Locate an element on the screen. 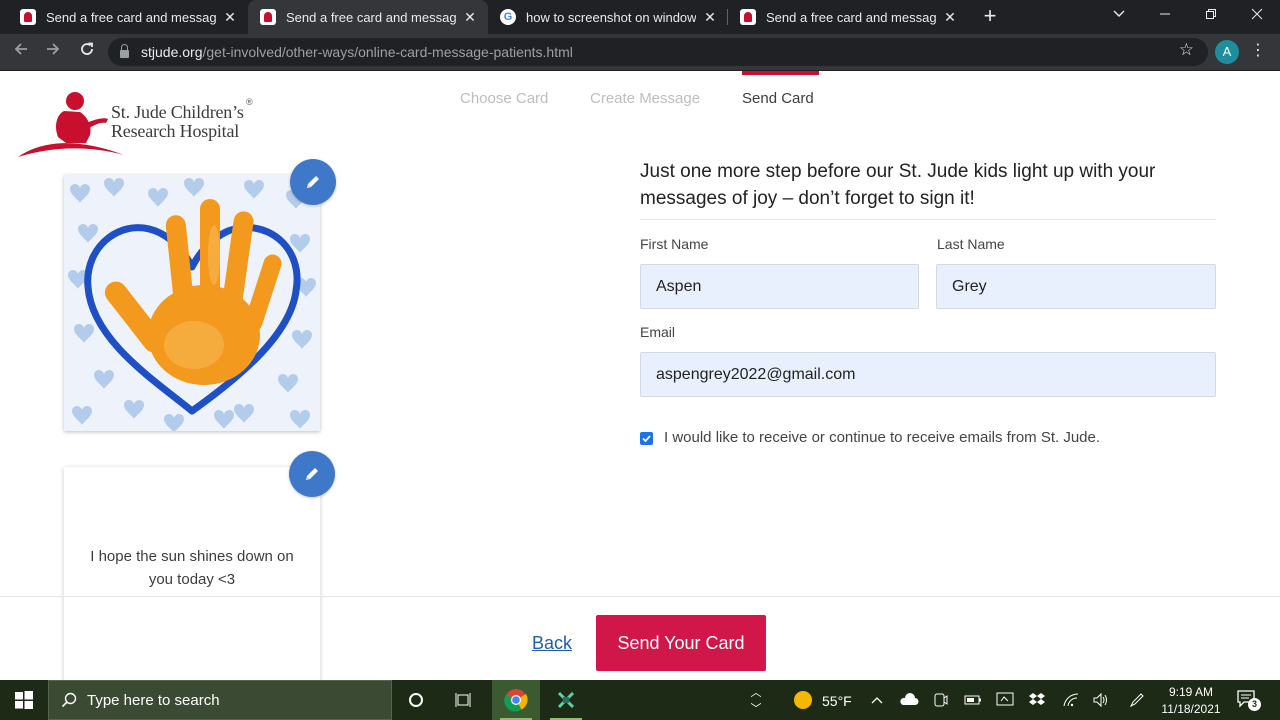  clock-date: 11/18/2021 is located at coordinates (1191, 709).